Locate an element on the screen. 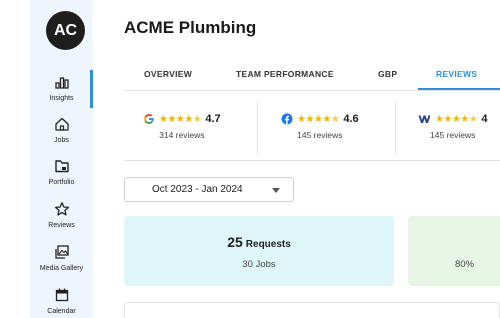  tab-team-performance: TEAM PERFORMANCE is located at coordinates (285, 74).